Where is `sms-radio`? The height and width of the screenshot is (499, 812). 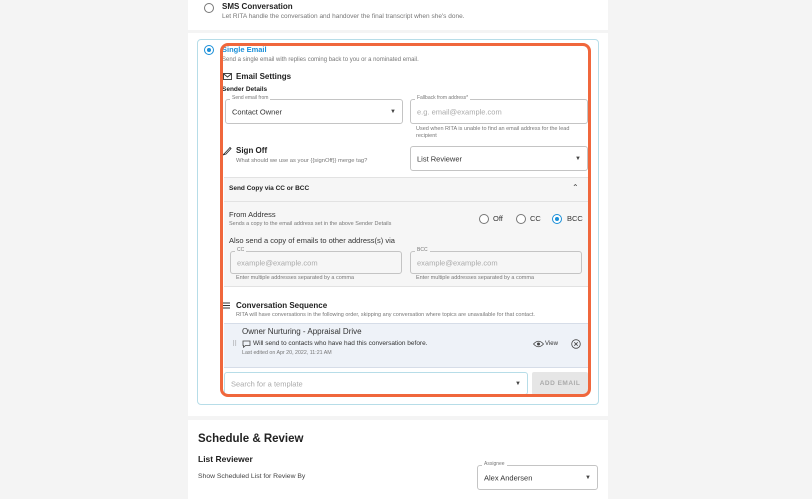 sms-radio is located at coordinates (209, 8).